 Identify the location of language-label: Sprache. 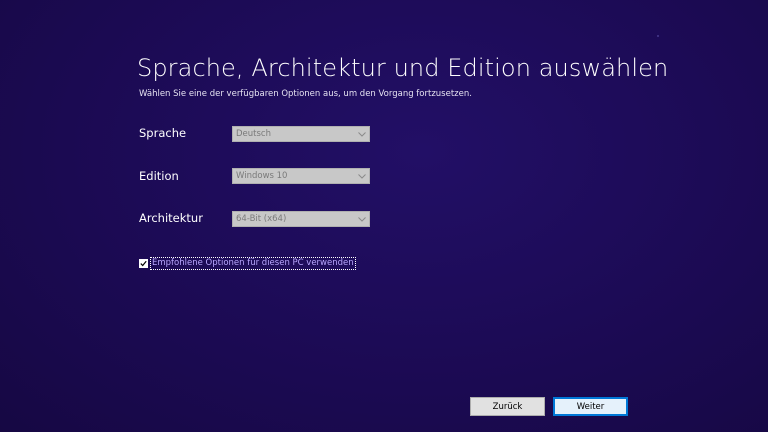
(163, 133).